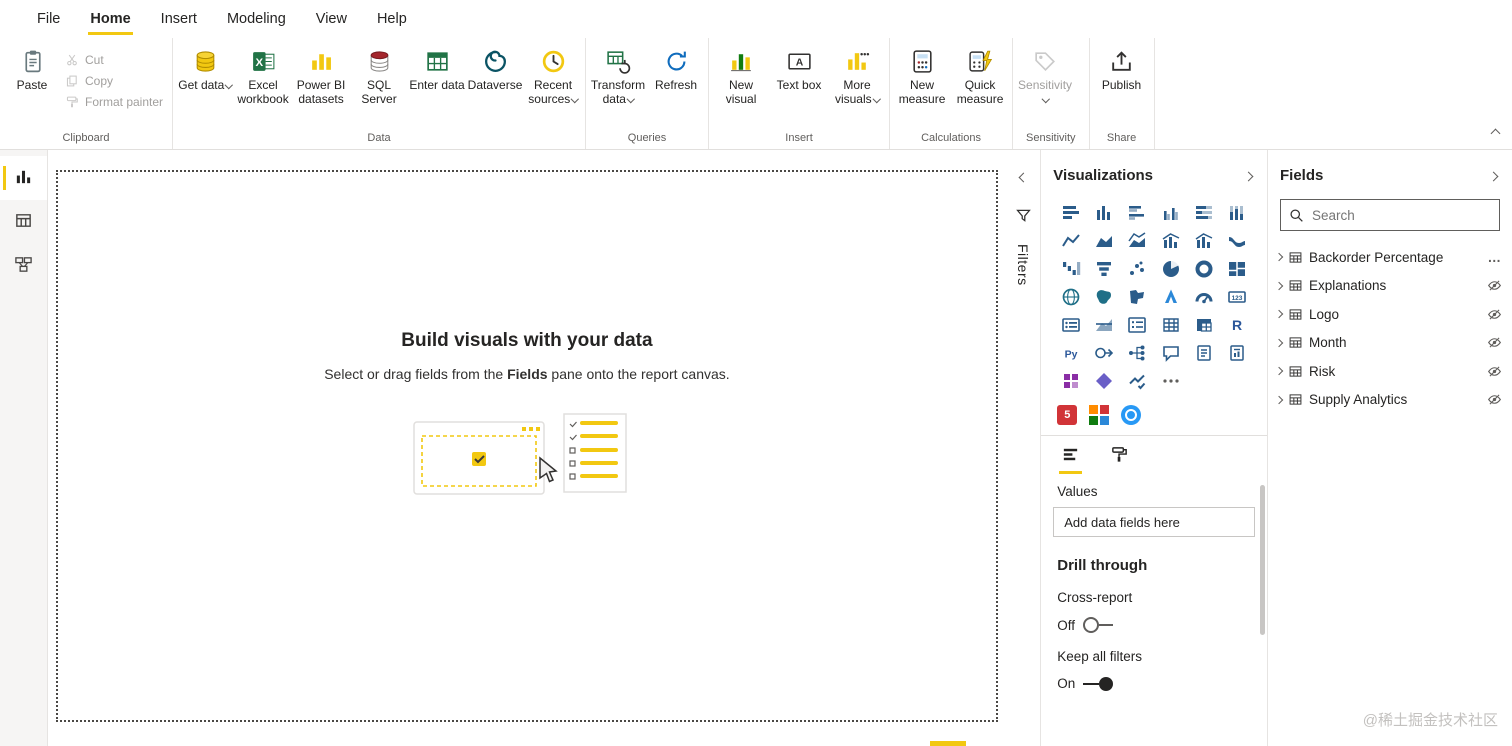 This screenshot has width=1512, height=746. What do you see at coordinates (1237, 297) in the screenshot?
I see `card-icon: 123` at bounding box center [1237, 297].